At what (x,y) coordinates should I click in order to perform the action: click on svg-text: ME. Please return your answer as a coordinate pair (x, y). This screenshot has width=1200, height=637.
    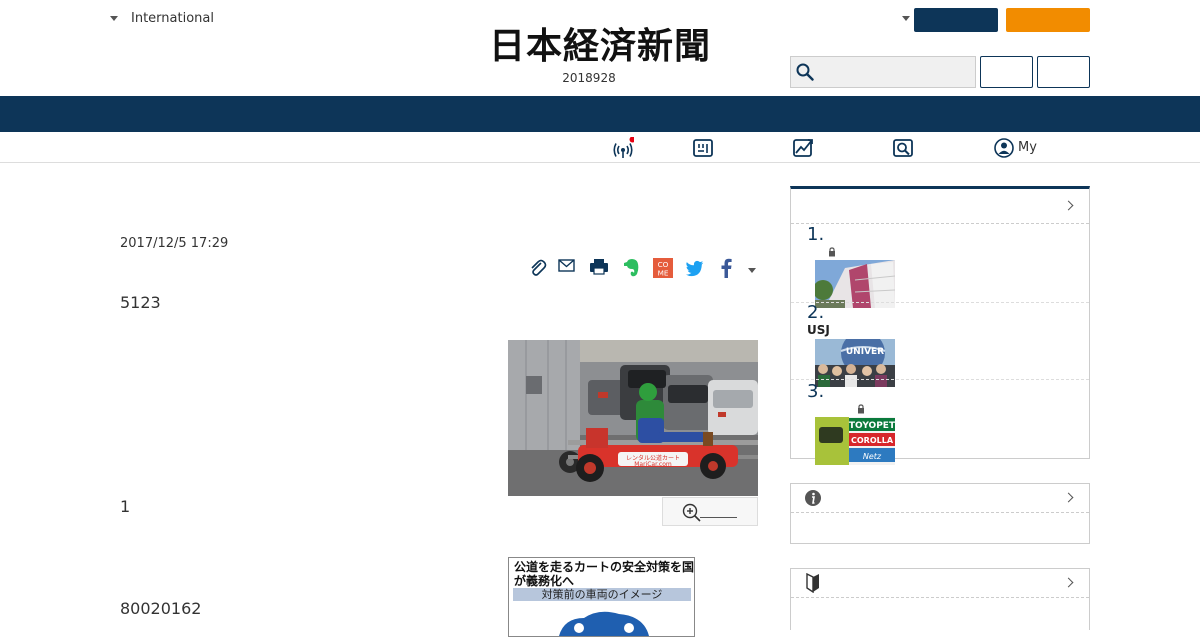
    Looking at the image, I should click on (663, 272).